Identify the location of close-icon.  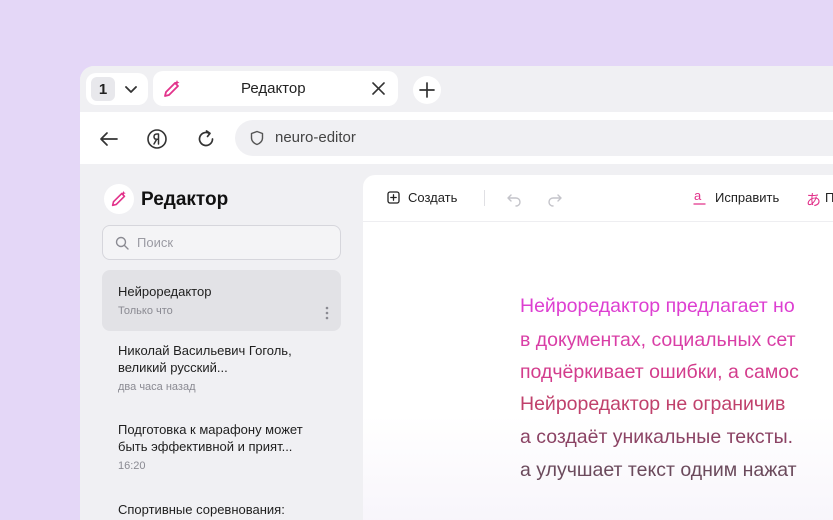
(378, 88).